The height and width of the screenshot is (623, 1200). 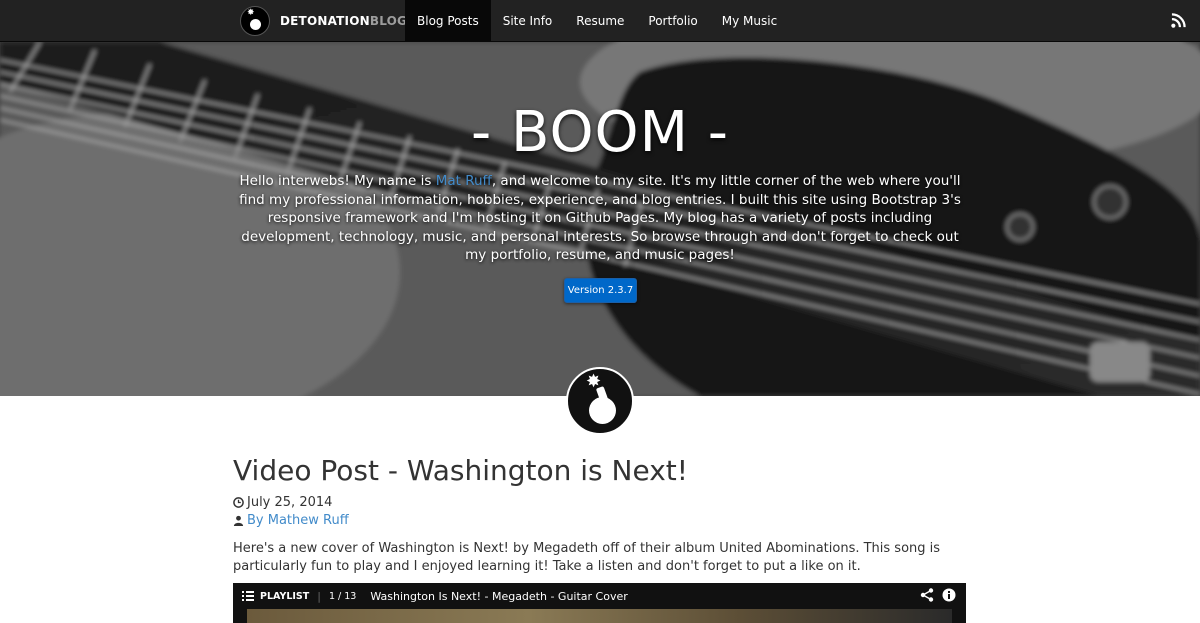 I want to click on post-author-link: By Mathew Ruff, so click(x=298, y=520).